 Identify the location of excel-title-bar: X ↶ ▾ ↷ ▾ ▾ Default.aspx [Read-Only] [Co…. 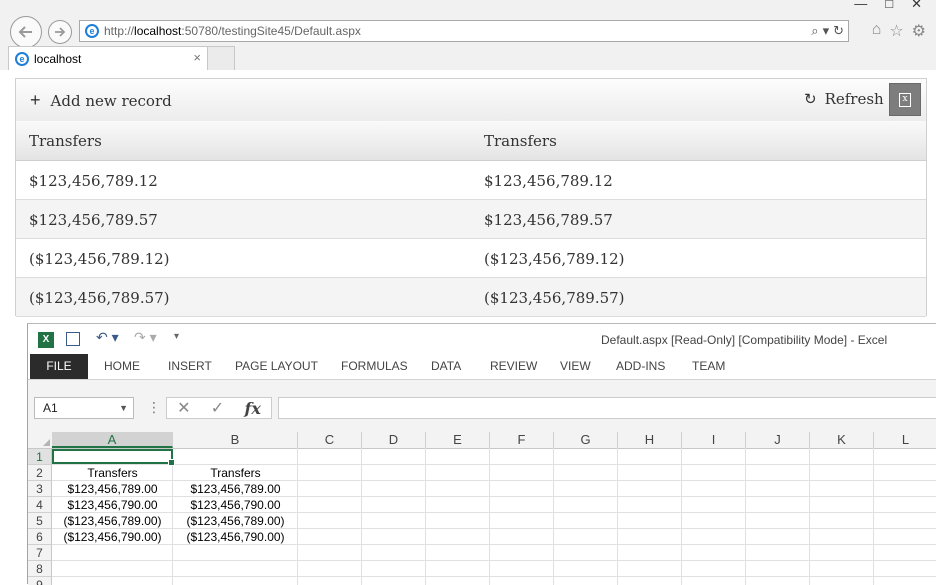
(482, 339).